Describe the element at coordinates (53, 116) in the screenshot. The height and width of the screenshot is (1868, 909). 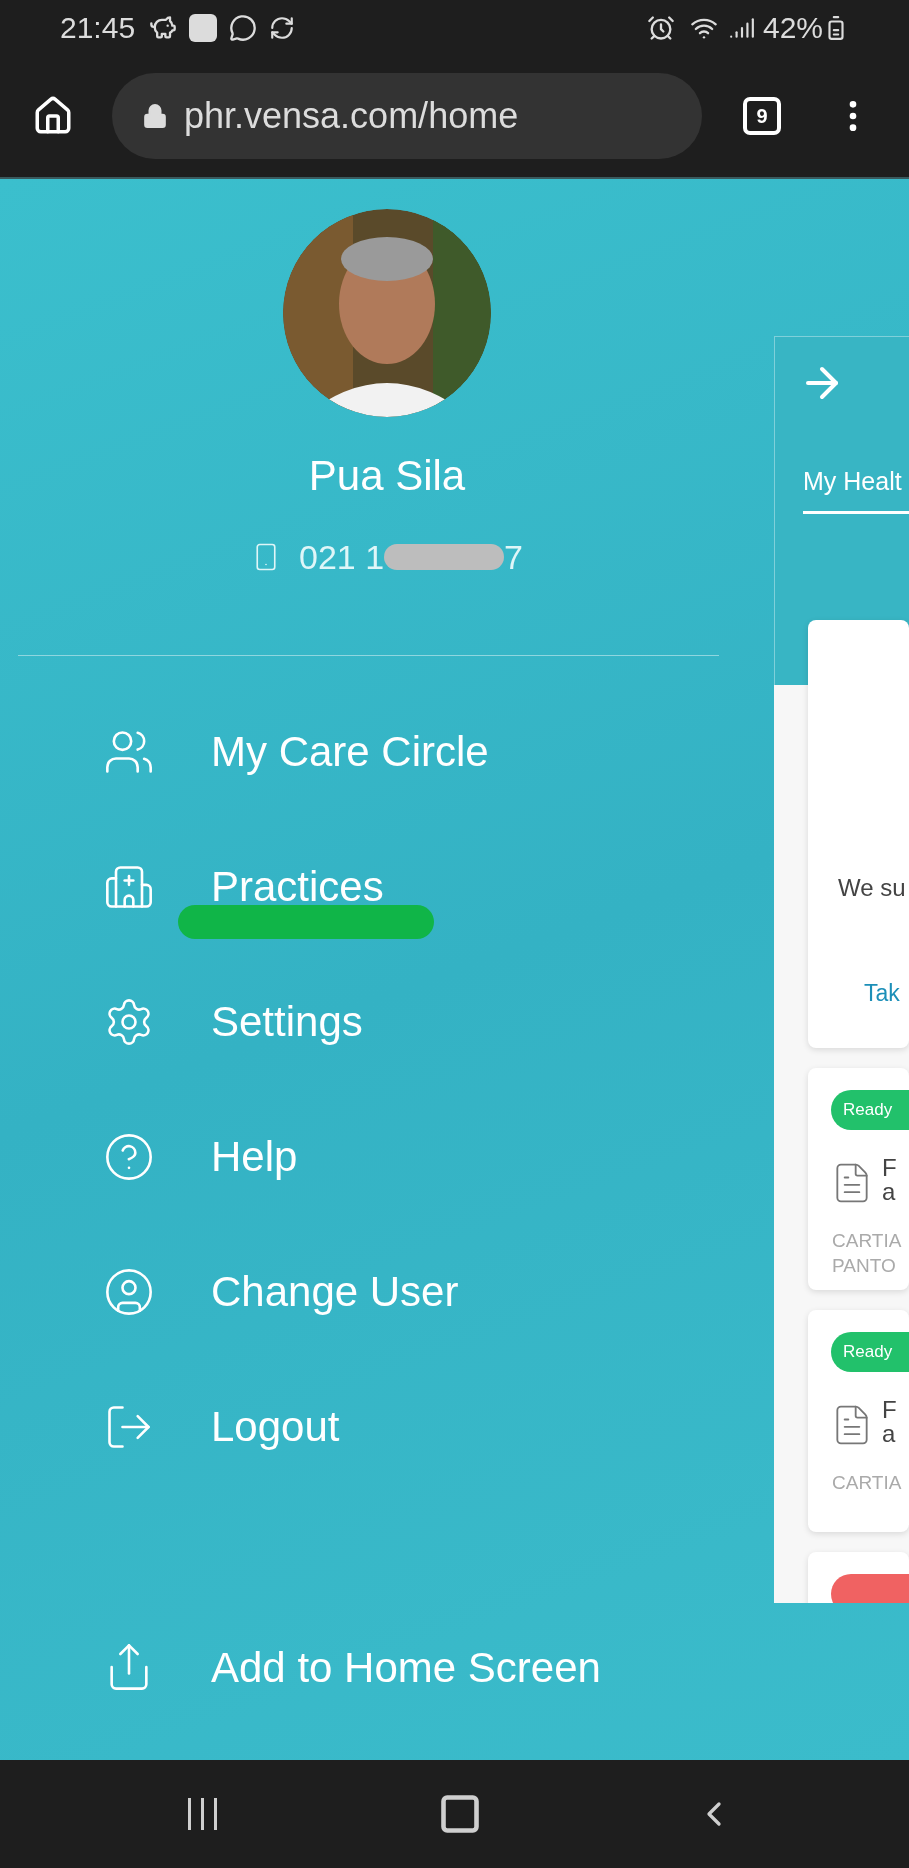
I see `home-icon` at that location.